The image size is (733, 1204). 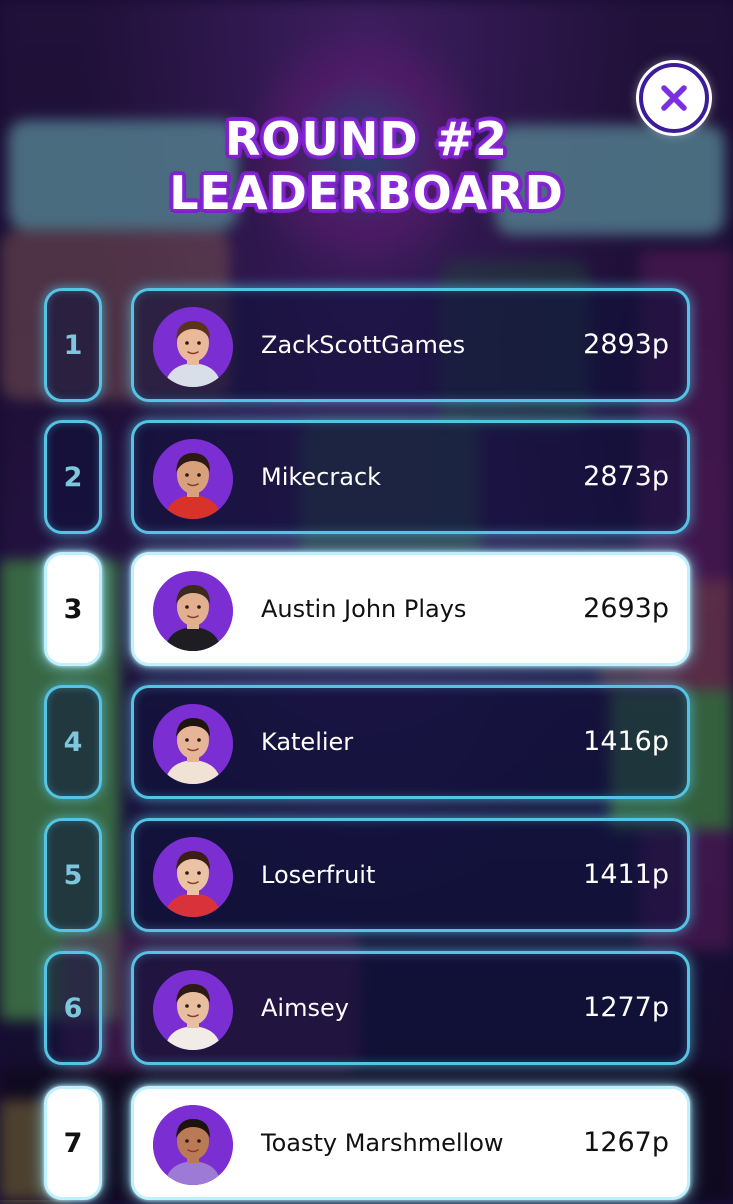 I want to click on rank-badge: 2, so click(x=73, y=477).